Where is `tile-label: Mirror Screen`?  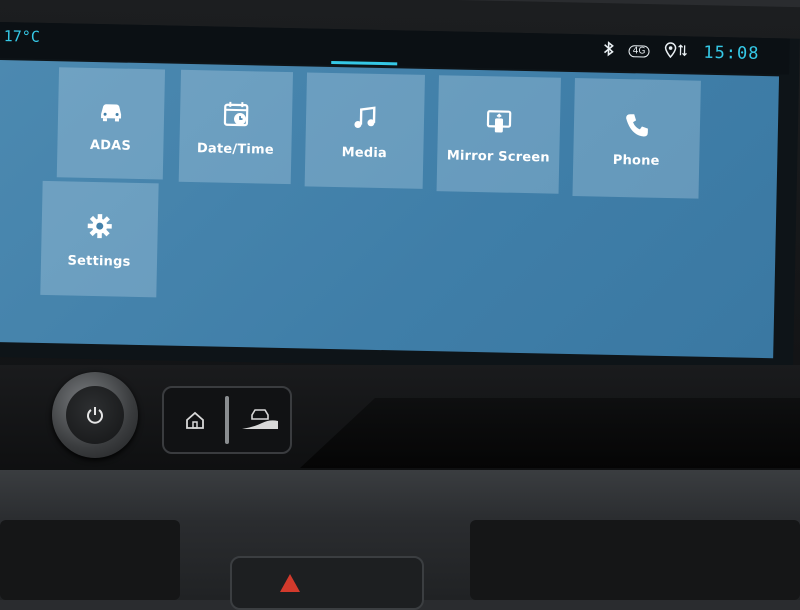
tile-label: Mirror Screen is located at coordinates (498, 156).